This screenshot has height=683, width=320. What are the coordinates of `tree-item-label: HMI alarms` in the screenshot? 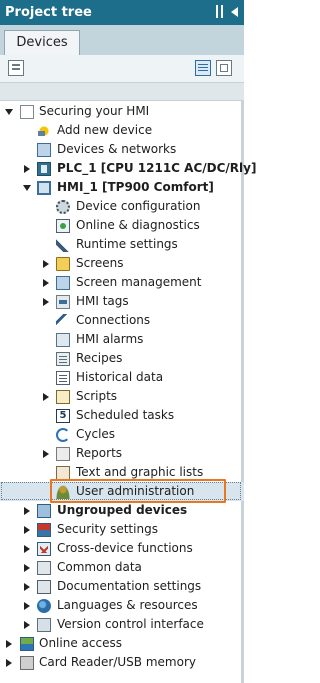 It's located at (110, 339).